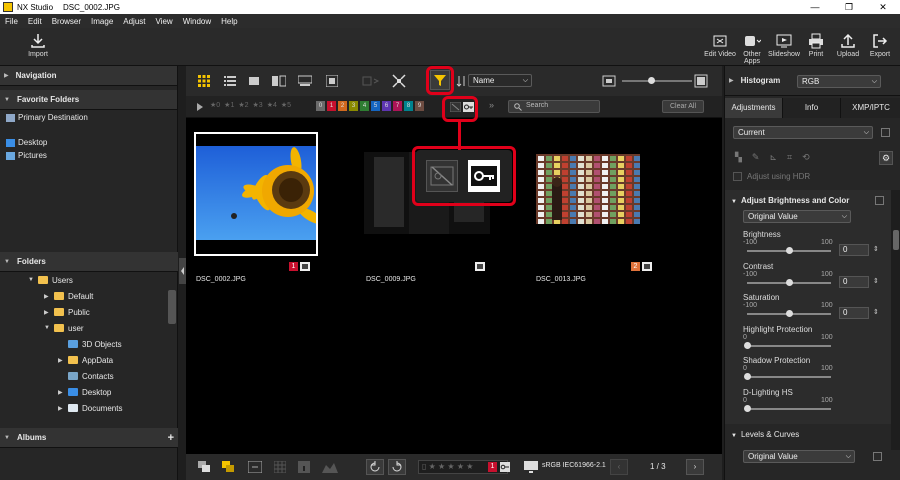 This screenshot has height=480, width=900. I want to click on menu-image: Image, so click(102, 21).